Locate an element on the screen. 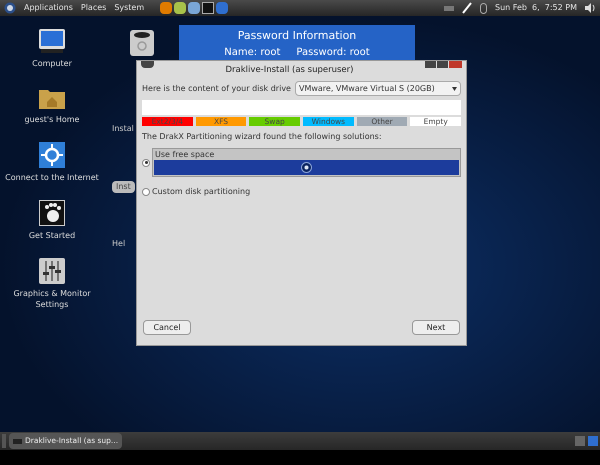 The width and height of the screenshot is (600, 465). icon-label: Get Started is located at coordinates (52, 235).